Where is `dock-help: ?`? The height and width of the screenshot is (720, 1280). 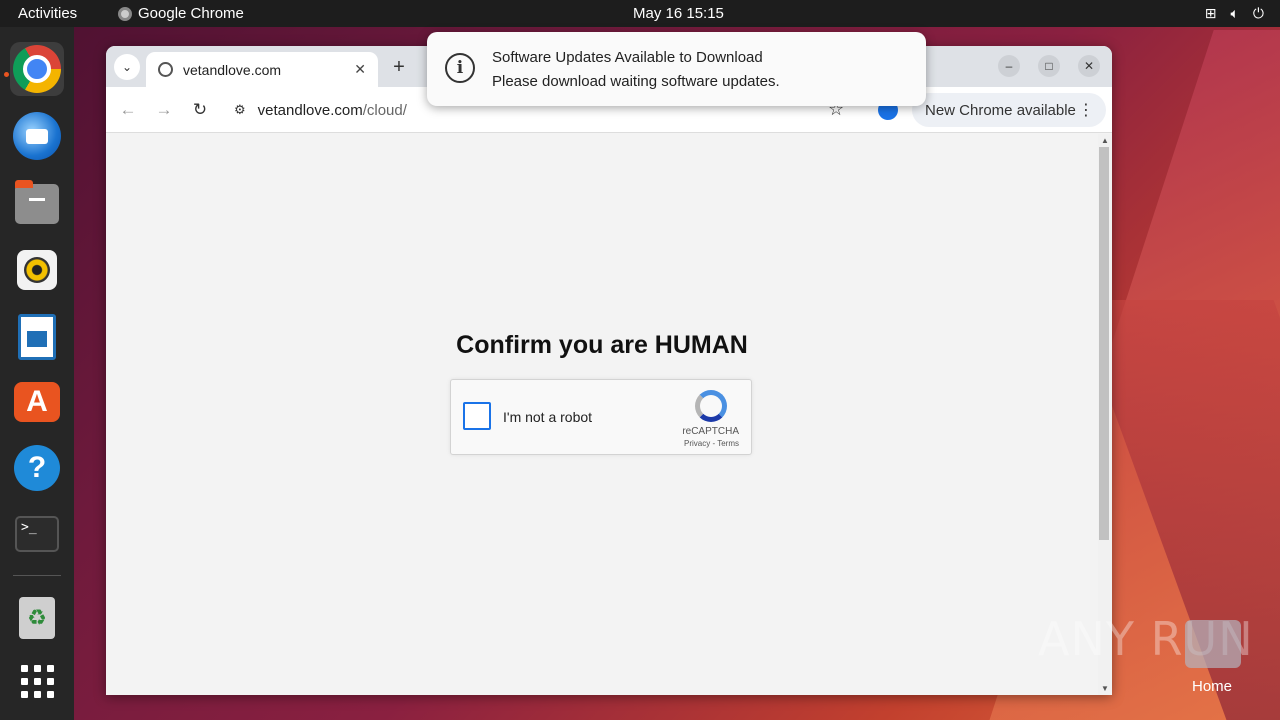 dock-help: ? is located at coordinates (37, 468).